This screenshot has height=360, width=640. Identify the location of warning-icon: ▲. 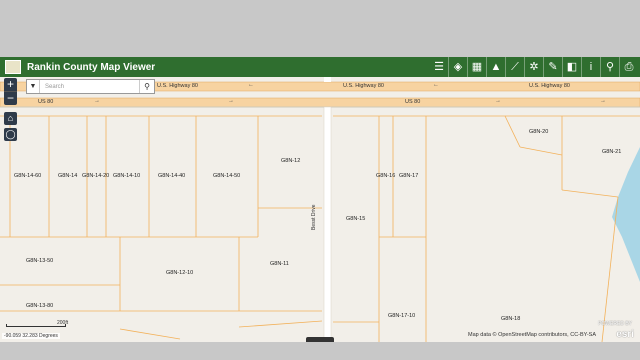
(495, 67).